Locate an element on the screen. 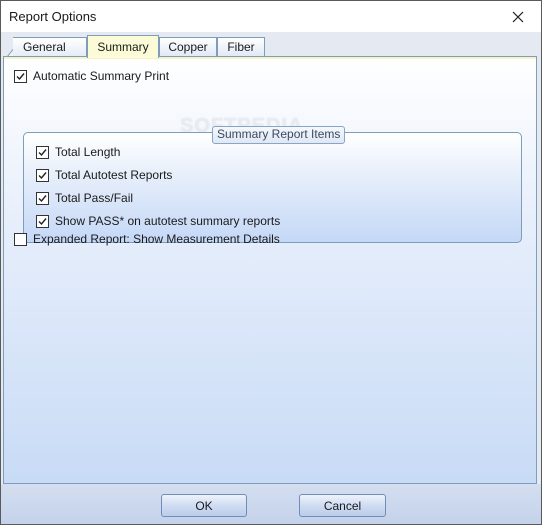  tab-copper-label: Copper is located at coordinates (188, 47).